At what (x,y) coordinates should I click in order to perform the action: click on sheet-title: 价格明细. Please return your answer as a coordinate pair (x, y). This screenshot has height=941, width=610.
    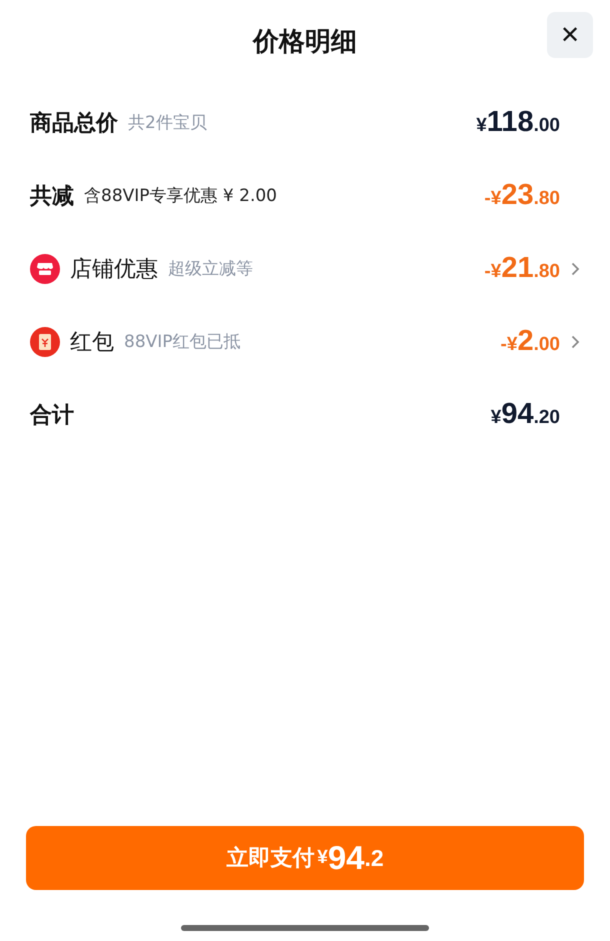
    Looking at the image, I should click on (305, 42).